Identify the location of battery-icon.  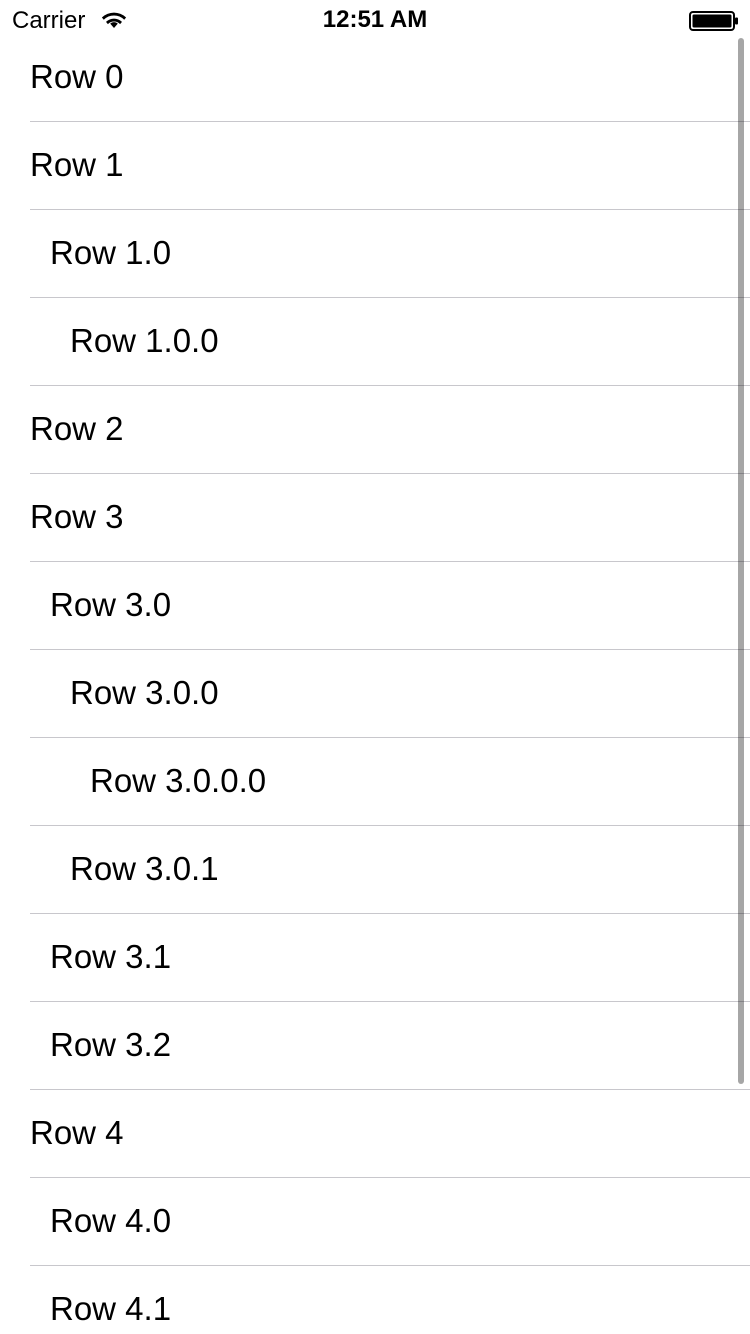
(713, 21).